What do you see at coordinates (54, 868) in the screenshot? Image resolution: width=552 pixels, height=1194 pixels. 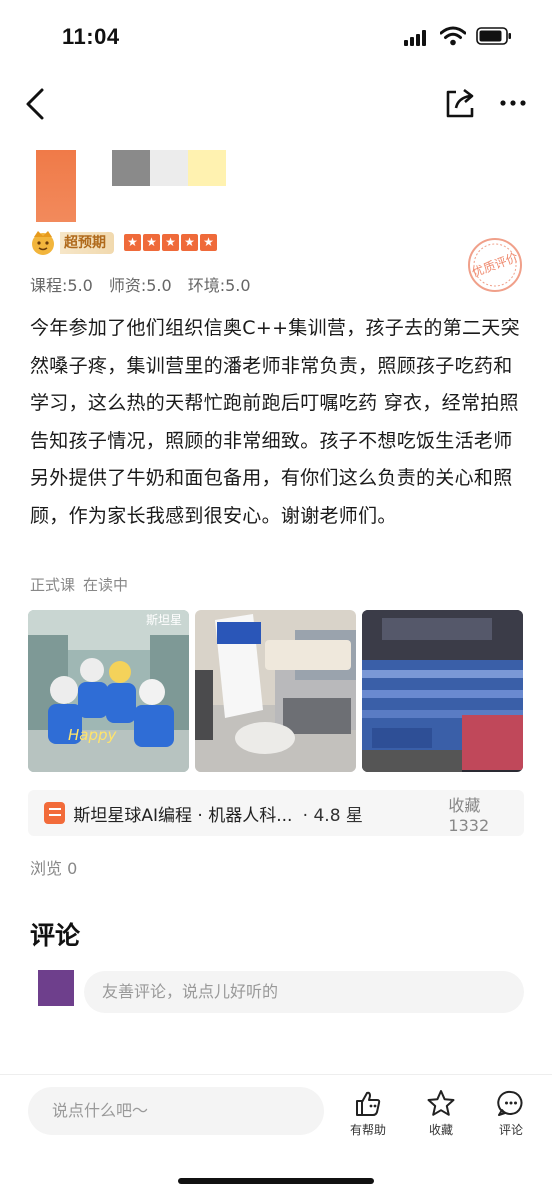 I see `view-count: 浏览 0` at bounding box center [54, 868].